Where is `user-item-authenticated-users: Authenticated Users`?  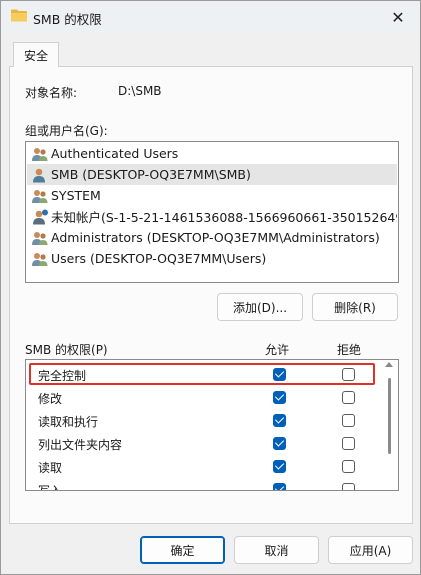 user-item-authenticated-users: Authenticated Users is located at coordinates (212, 153).